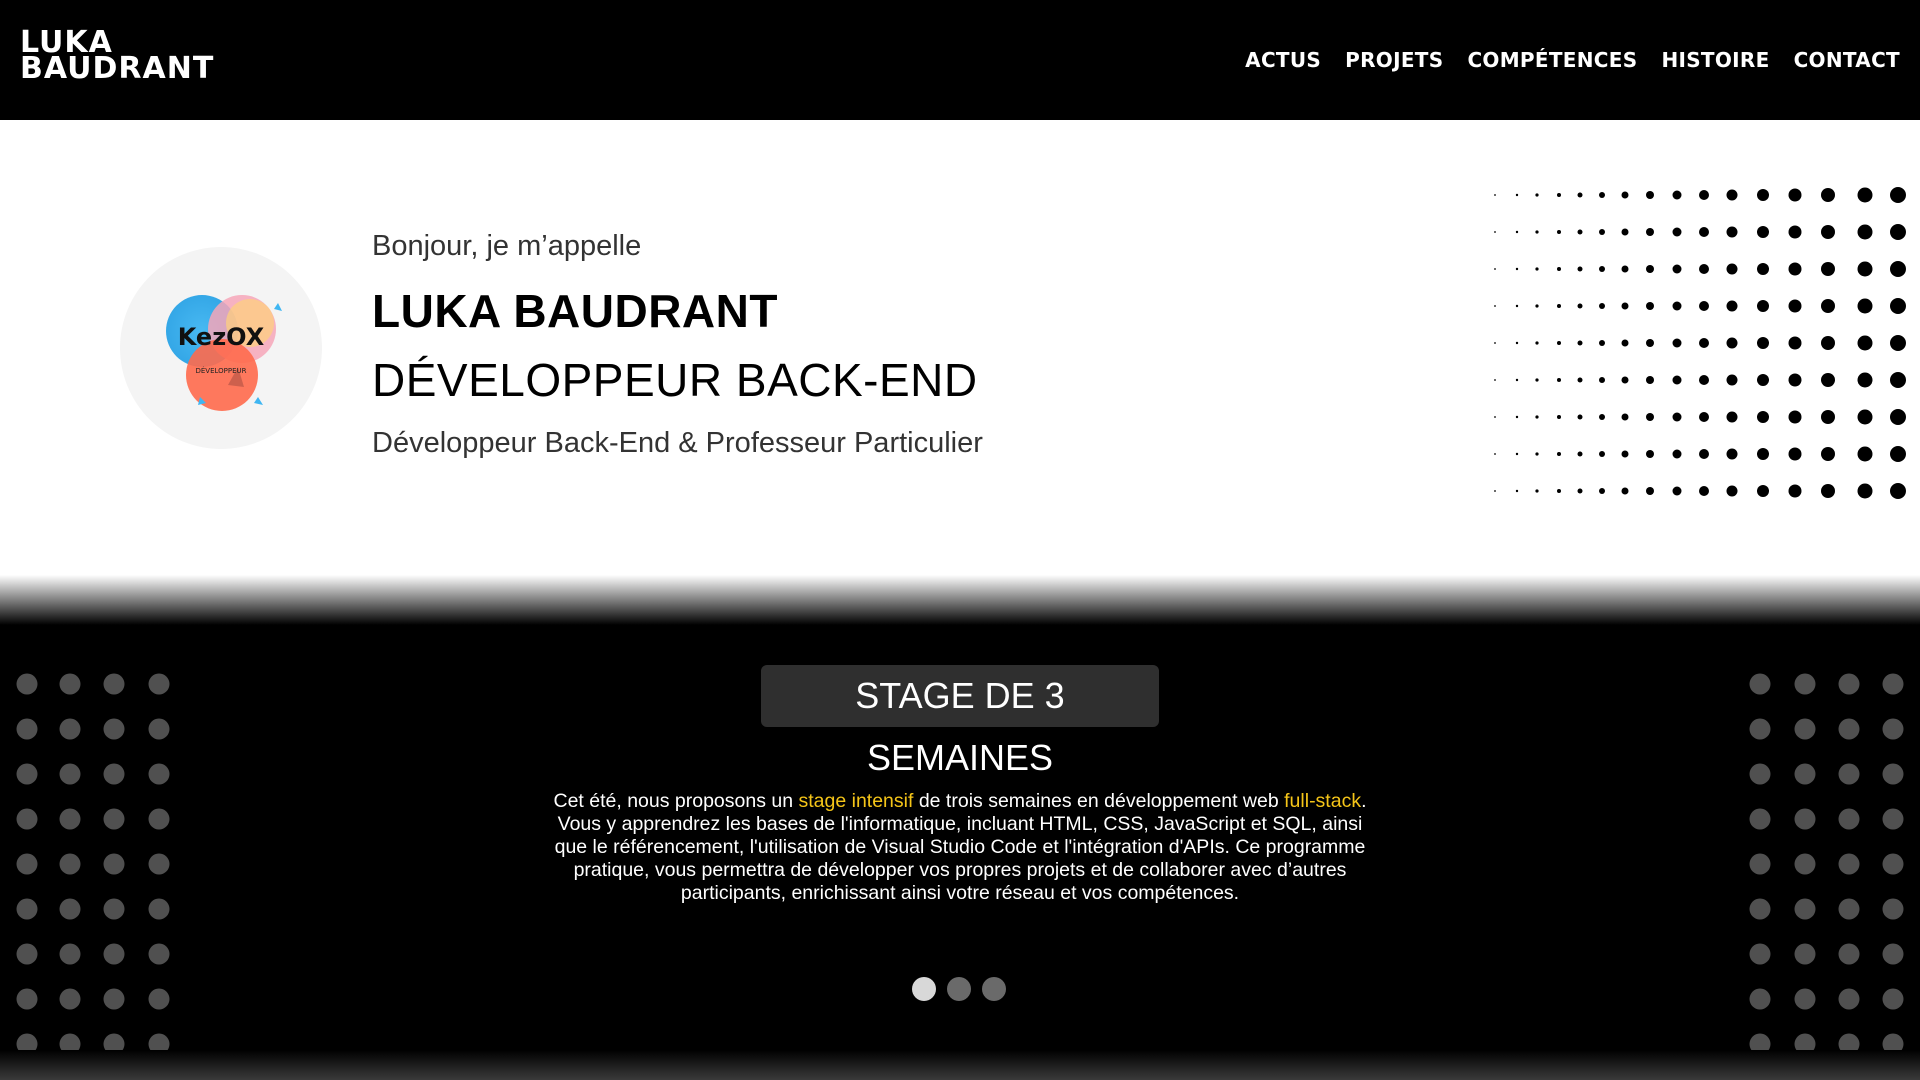  What do you see at coordinates (1715, 60) in the screenshot?
I see `nav-link-histoire: HISTOIRE` at bounding box center [1715, 60].